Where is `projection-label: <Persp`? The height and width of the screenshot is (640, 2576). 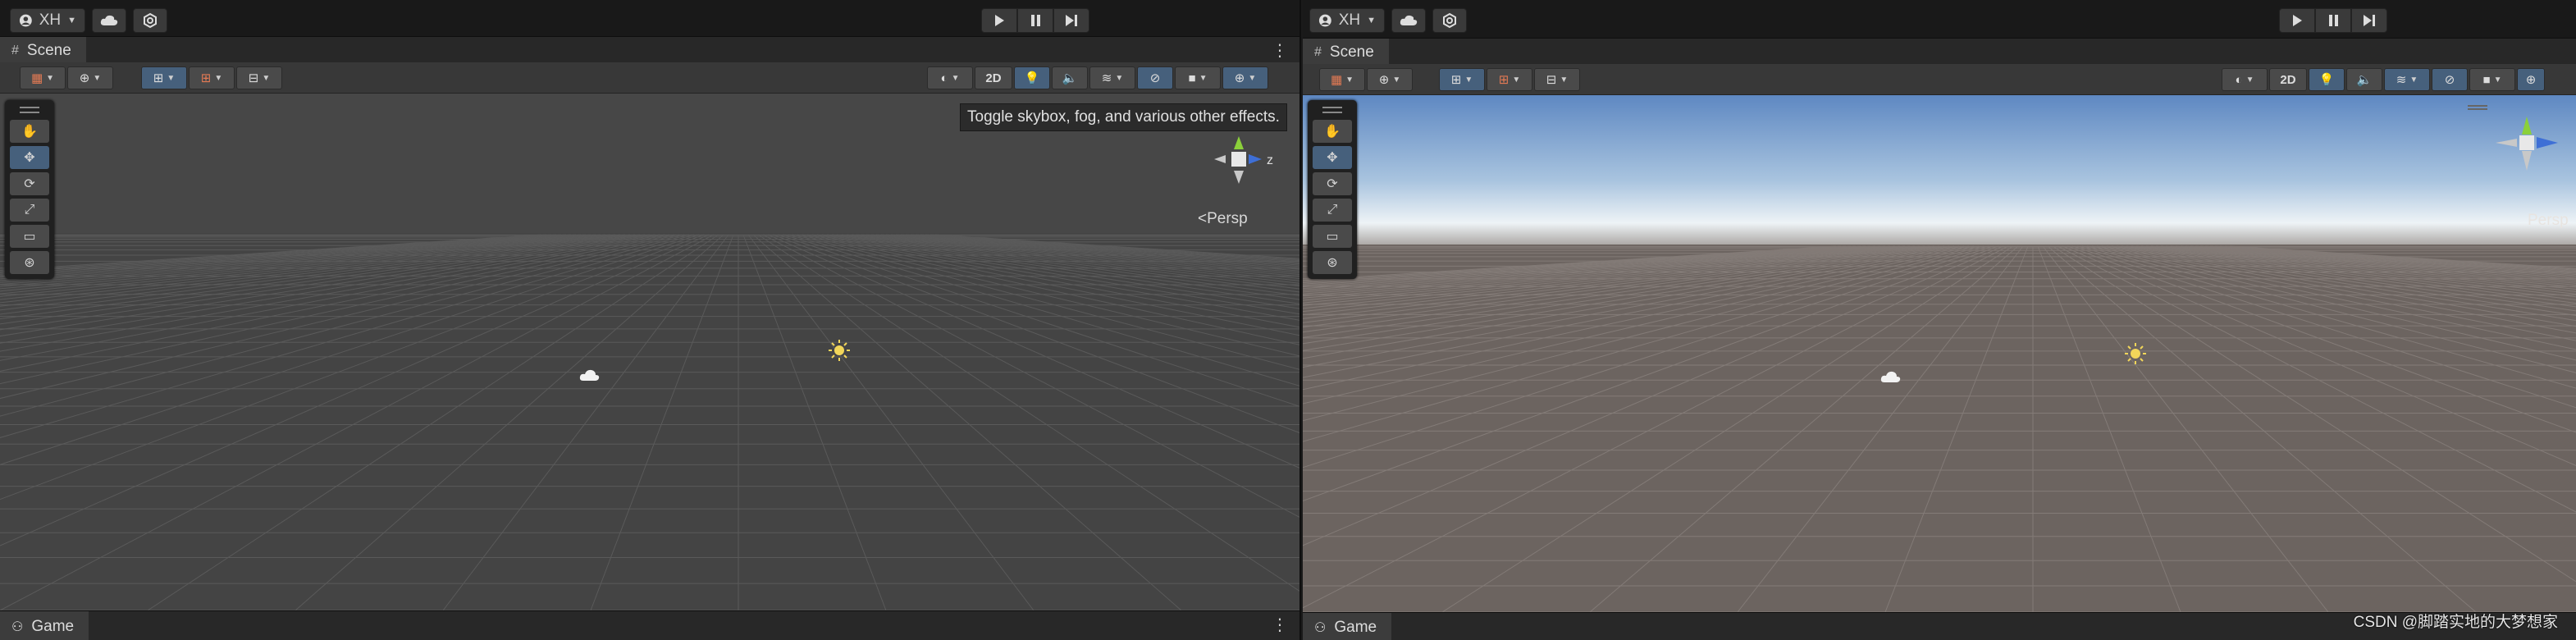
projection-label: <Persp is located at coordinates (1223, 219).